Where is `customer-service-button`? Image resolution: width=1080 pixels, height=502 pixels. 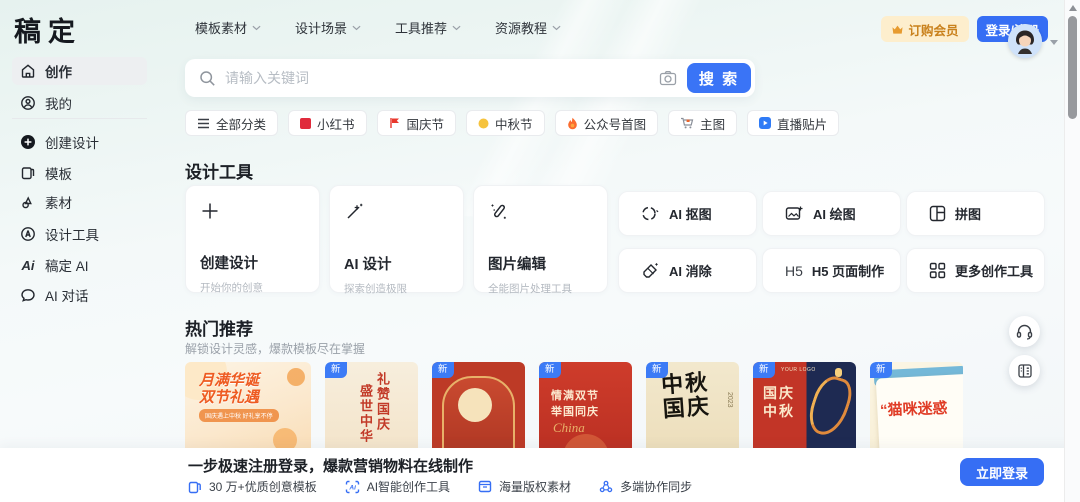
customer-service-button is located at coordinates (1024, 331).